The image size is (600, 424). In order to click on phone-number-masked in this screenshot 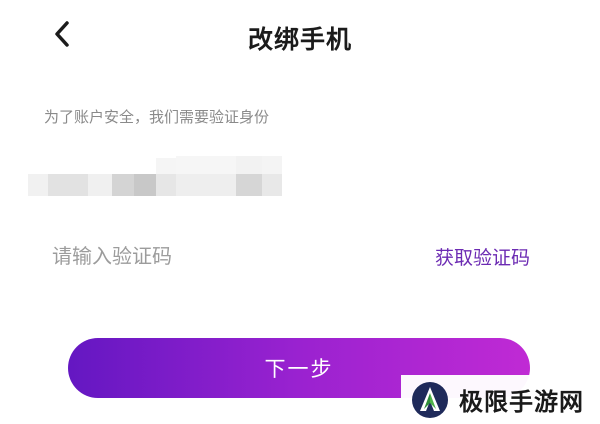, I will do `click(155, 177)`.